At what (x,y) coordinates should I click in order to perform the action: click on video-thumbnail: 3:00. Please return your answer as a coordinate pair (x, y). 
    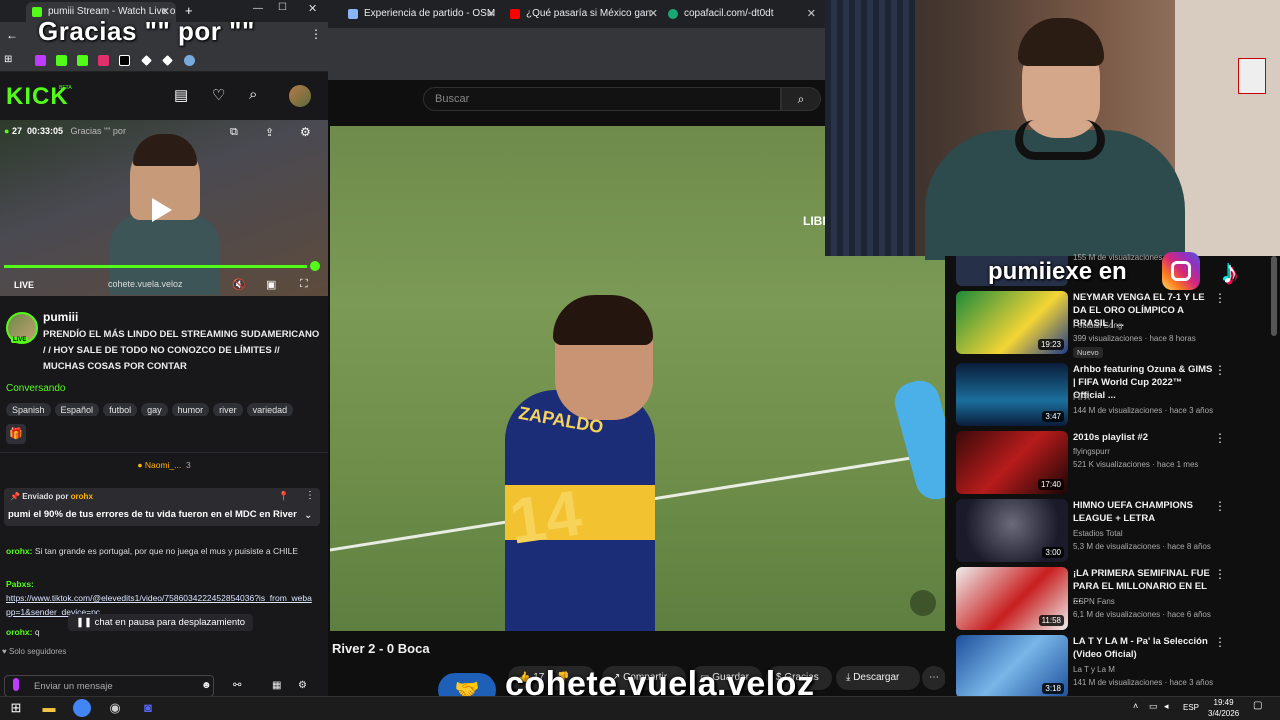
    Looking at the image, I should click on (1012, 530).